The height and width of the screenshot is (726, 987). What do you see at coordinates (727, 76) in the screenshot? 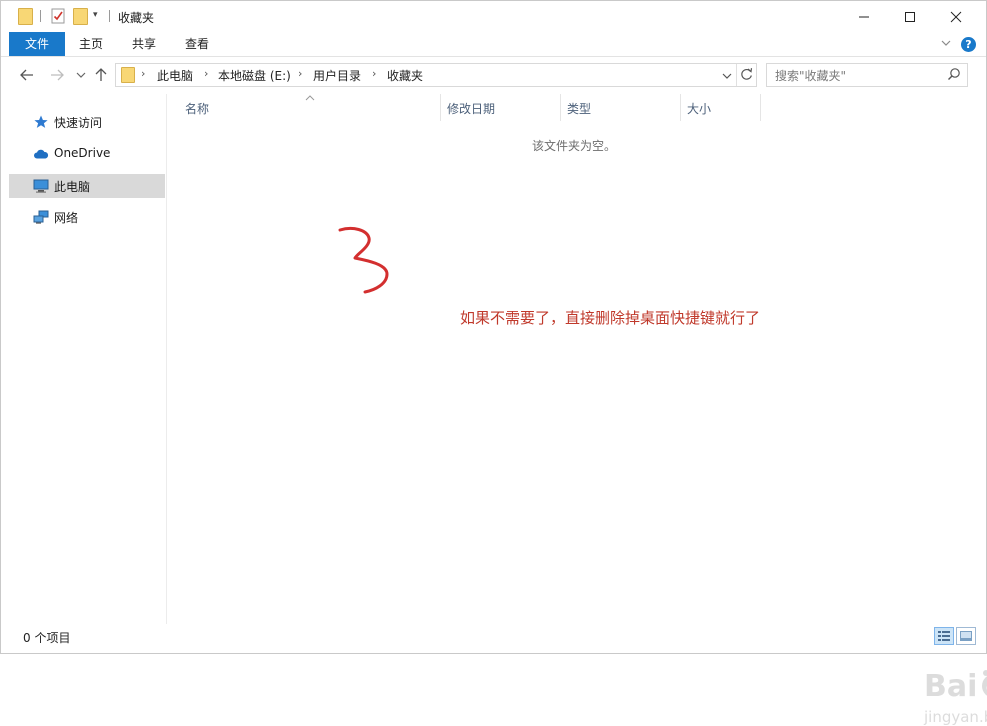
I see `address-dropdown-icon` at bounding box center [727, 76].